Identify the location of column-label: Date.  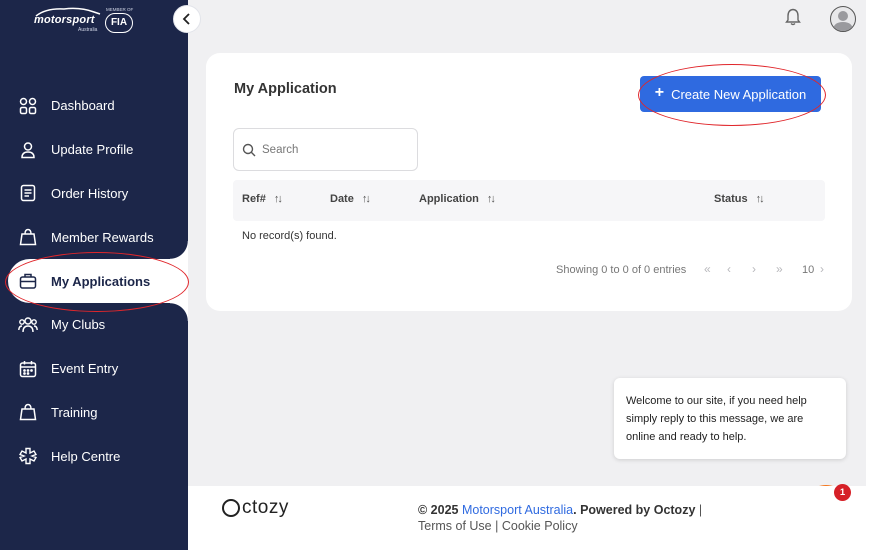
(342, 199).